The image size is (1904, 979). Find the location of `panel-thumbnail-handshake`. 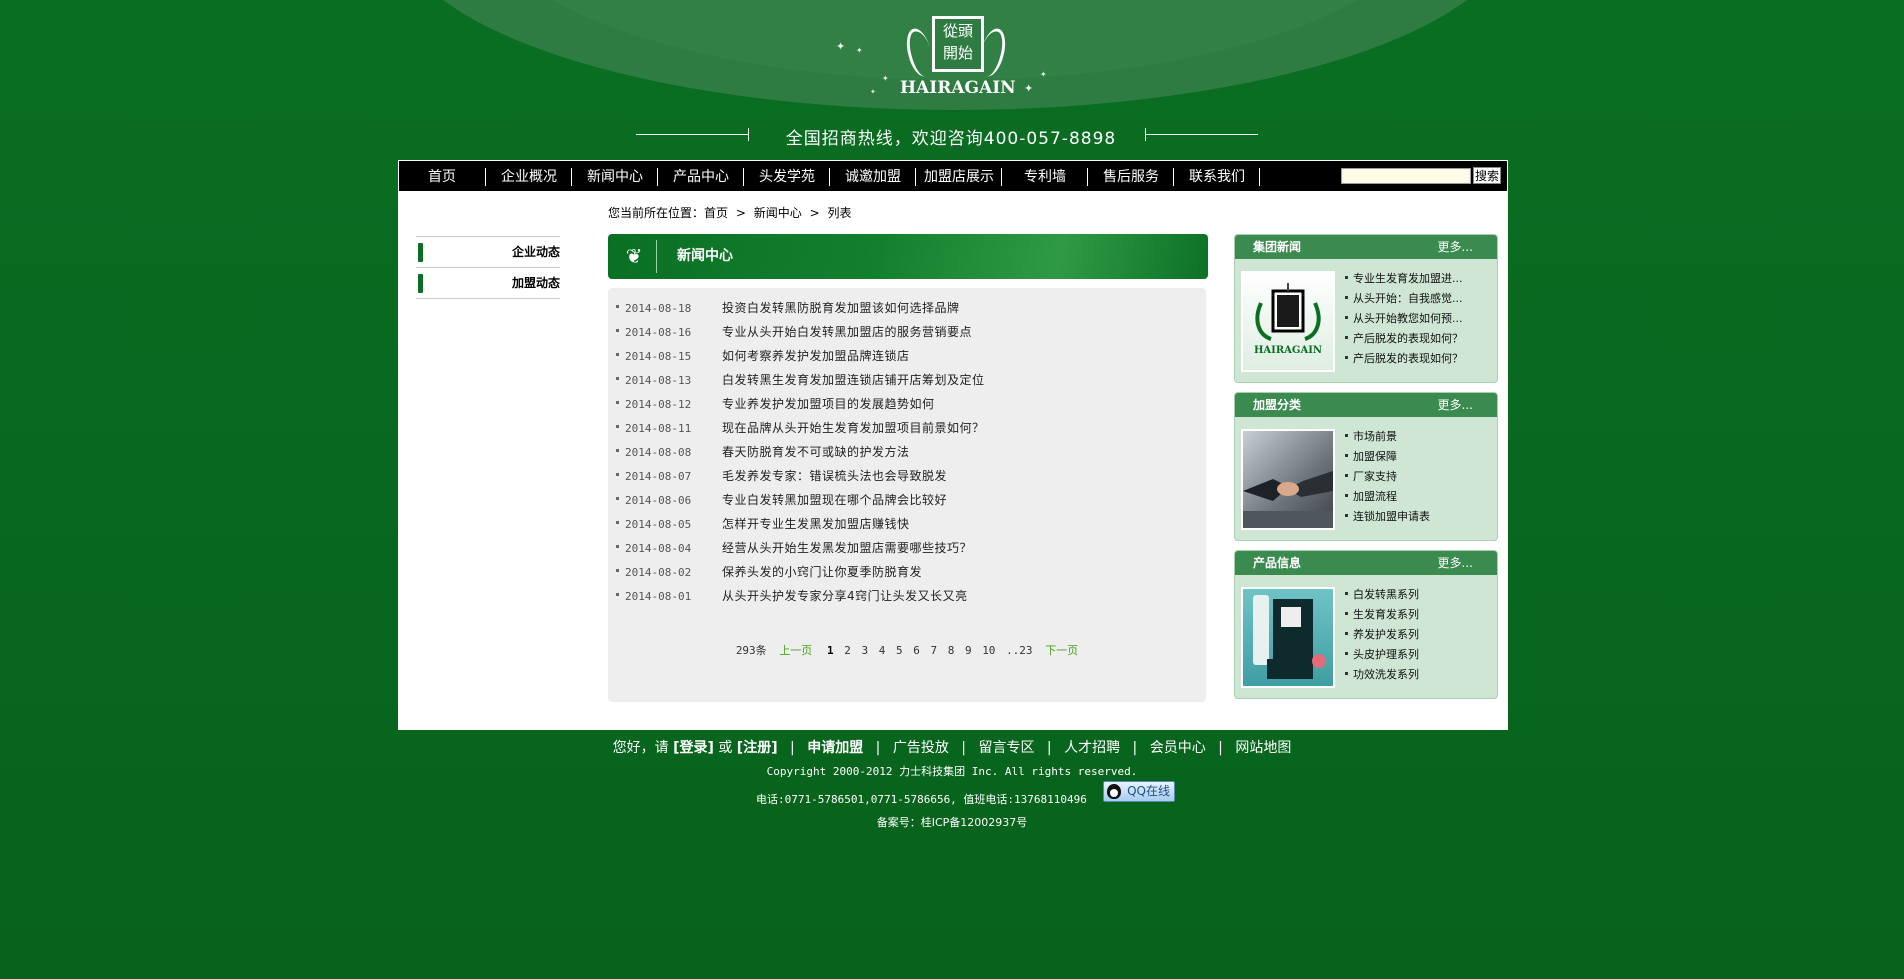

panel-thumbnail-handshake is located at coordinates (1288, 479).